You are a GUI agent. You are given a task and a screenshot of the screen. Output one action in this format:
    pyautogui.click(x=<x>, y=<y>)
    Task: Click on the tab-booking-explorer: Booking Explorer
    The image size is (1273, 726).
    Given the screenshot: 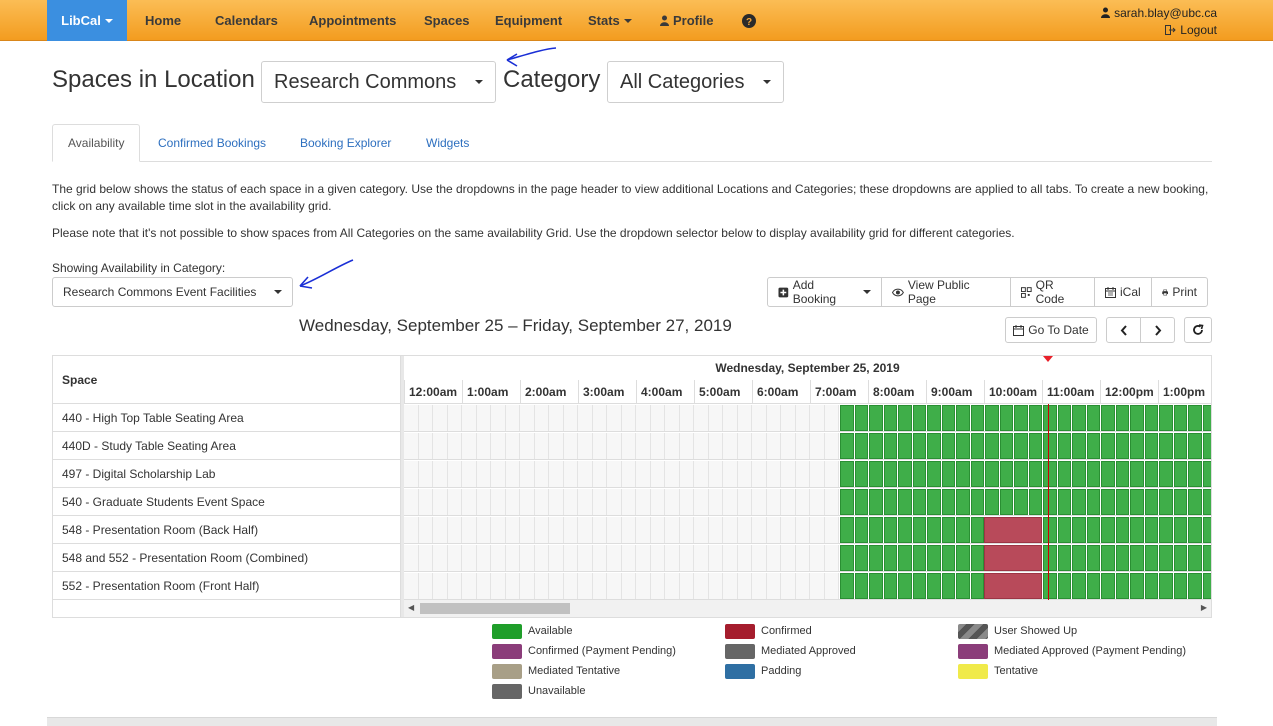 What is the action you would take?
    pyautogui.click(x=345, y=143)
    